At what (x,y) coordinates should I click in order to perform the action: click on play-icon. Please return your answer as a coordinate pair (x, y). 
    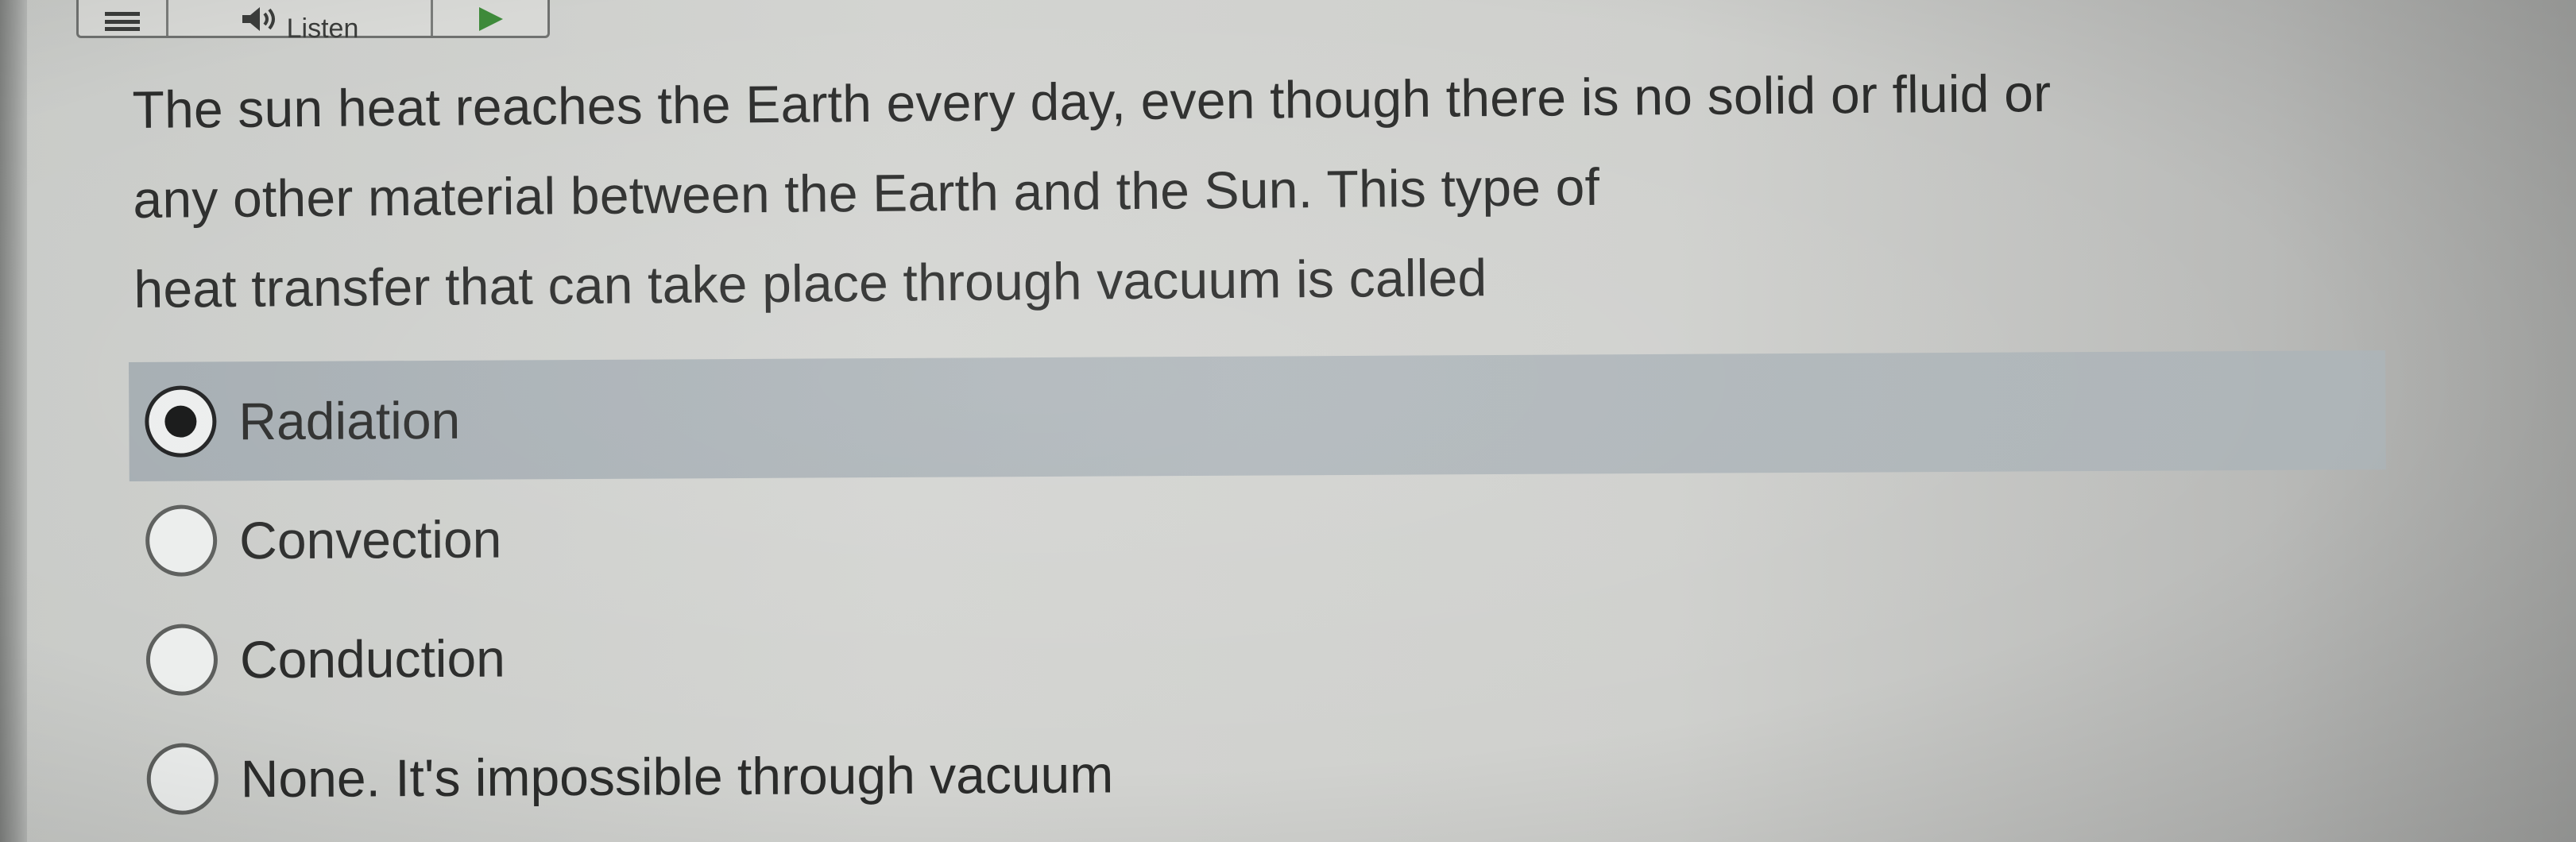
    Looking at the image, I should click on (490, 19).